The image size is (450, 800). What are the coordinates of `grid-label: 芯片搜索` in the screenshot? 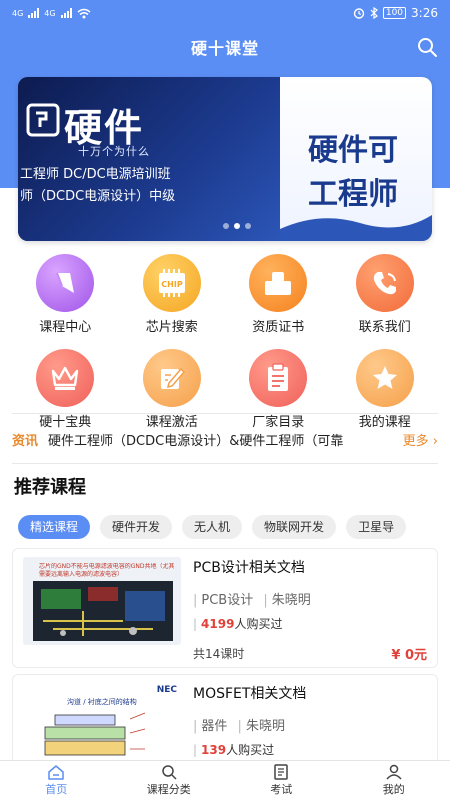 It's located at (171, 327).